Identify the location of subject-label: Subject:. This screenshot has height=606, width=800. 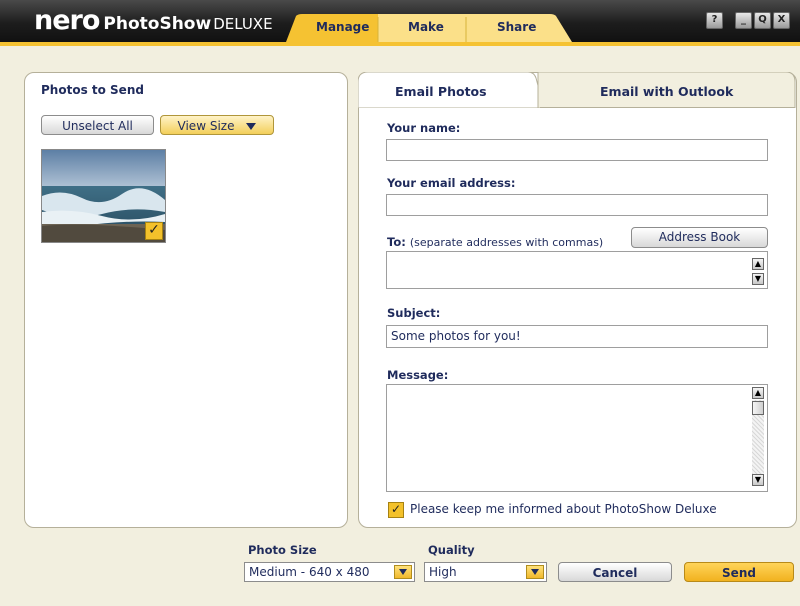
(414, 313).